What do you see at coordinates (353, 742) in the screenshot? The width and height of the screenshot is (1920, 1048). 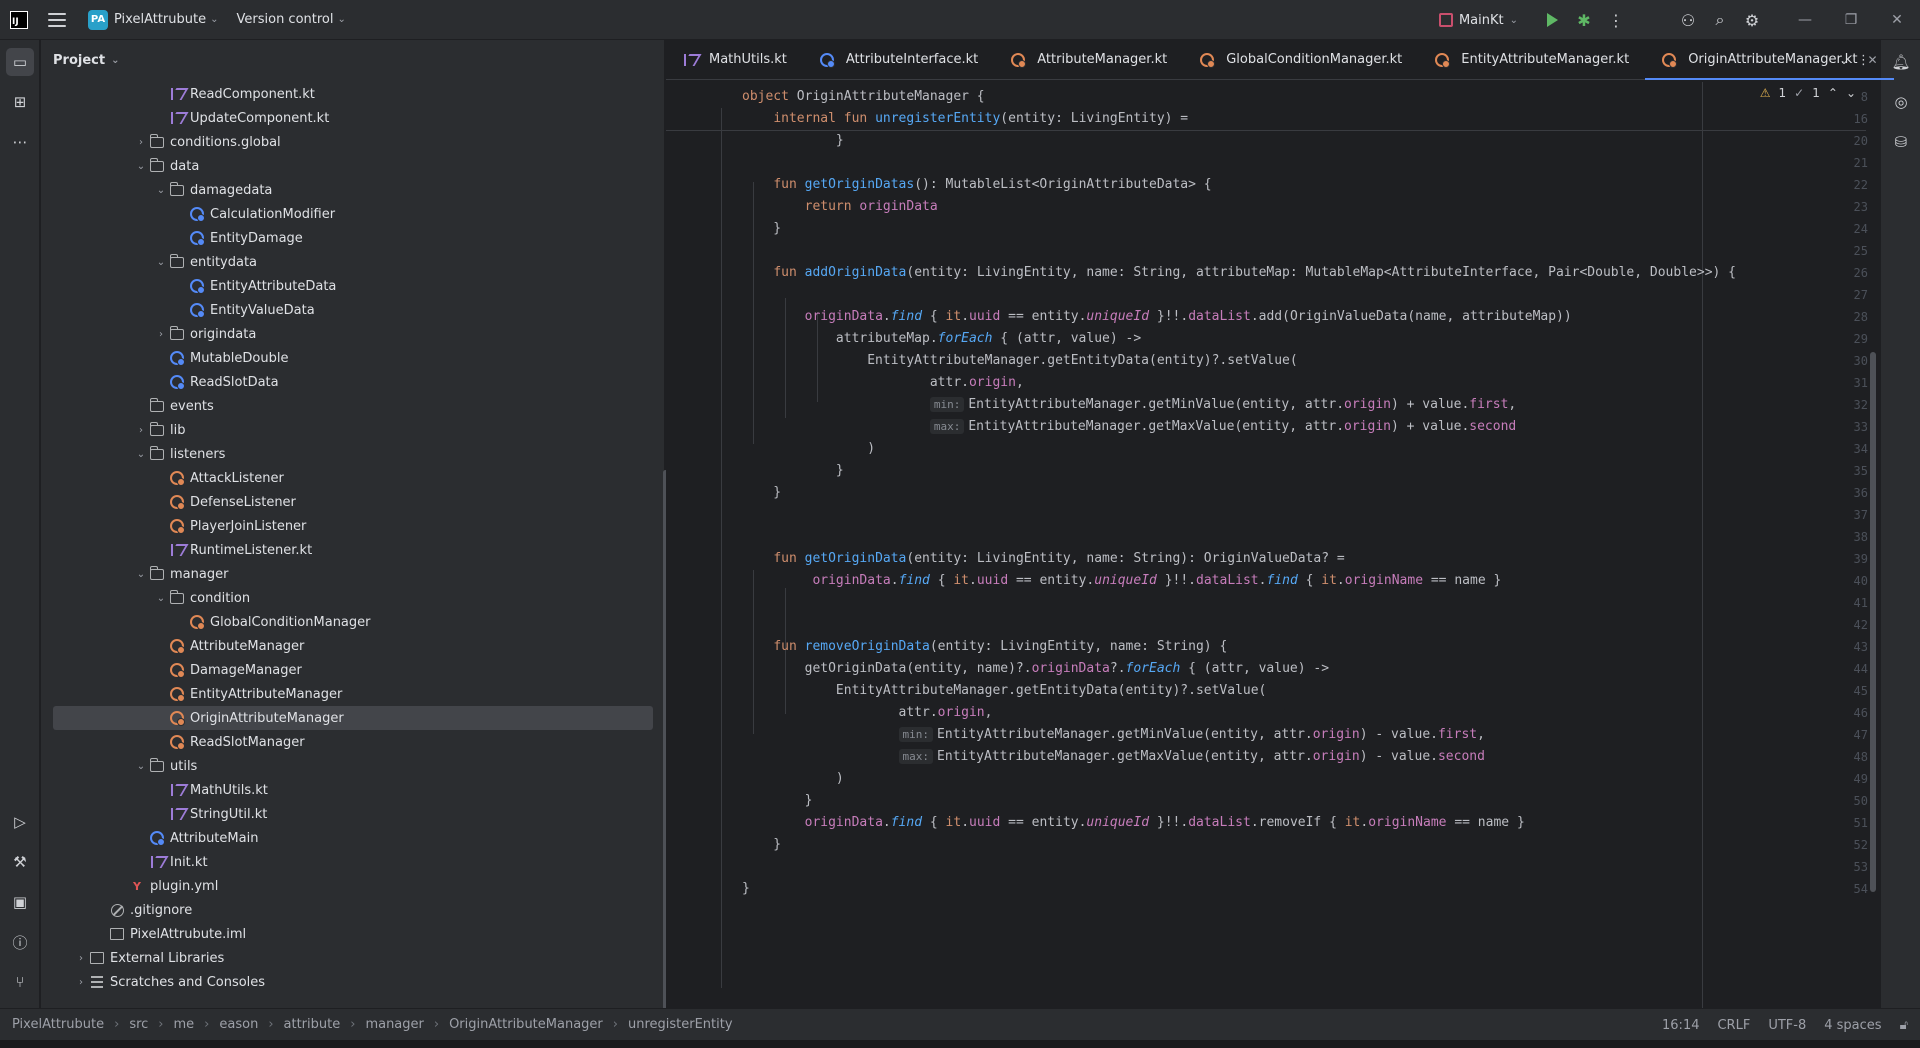 I see `tree-item: ReadSlotManager` at bounding box center [353, 742].